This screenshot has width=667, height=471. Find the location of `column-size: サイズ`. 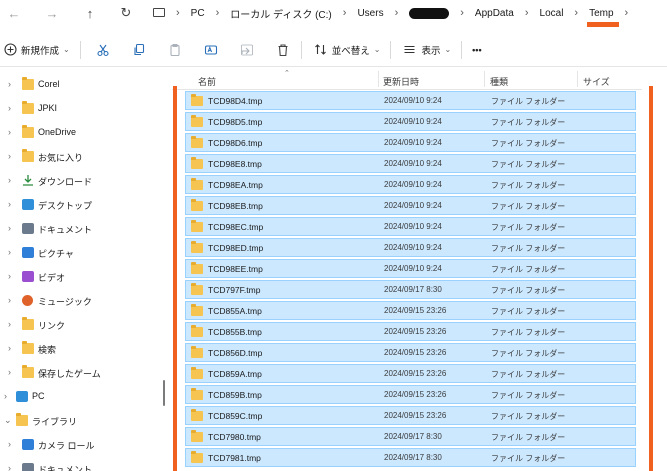

column-size: サイズ is located at coordinates (596, 81).